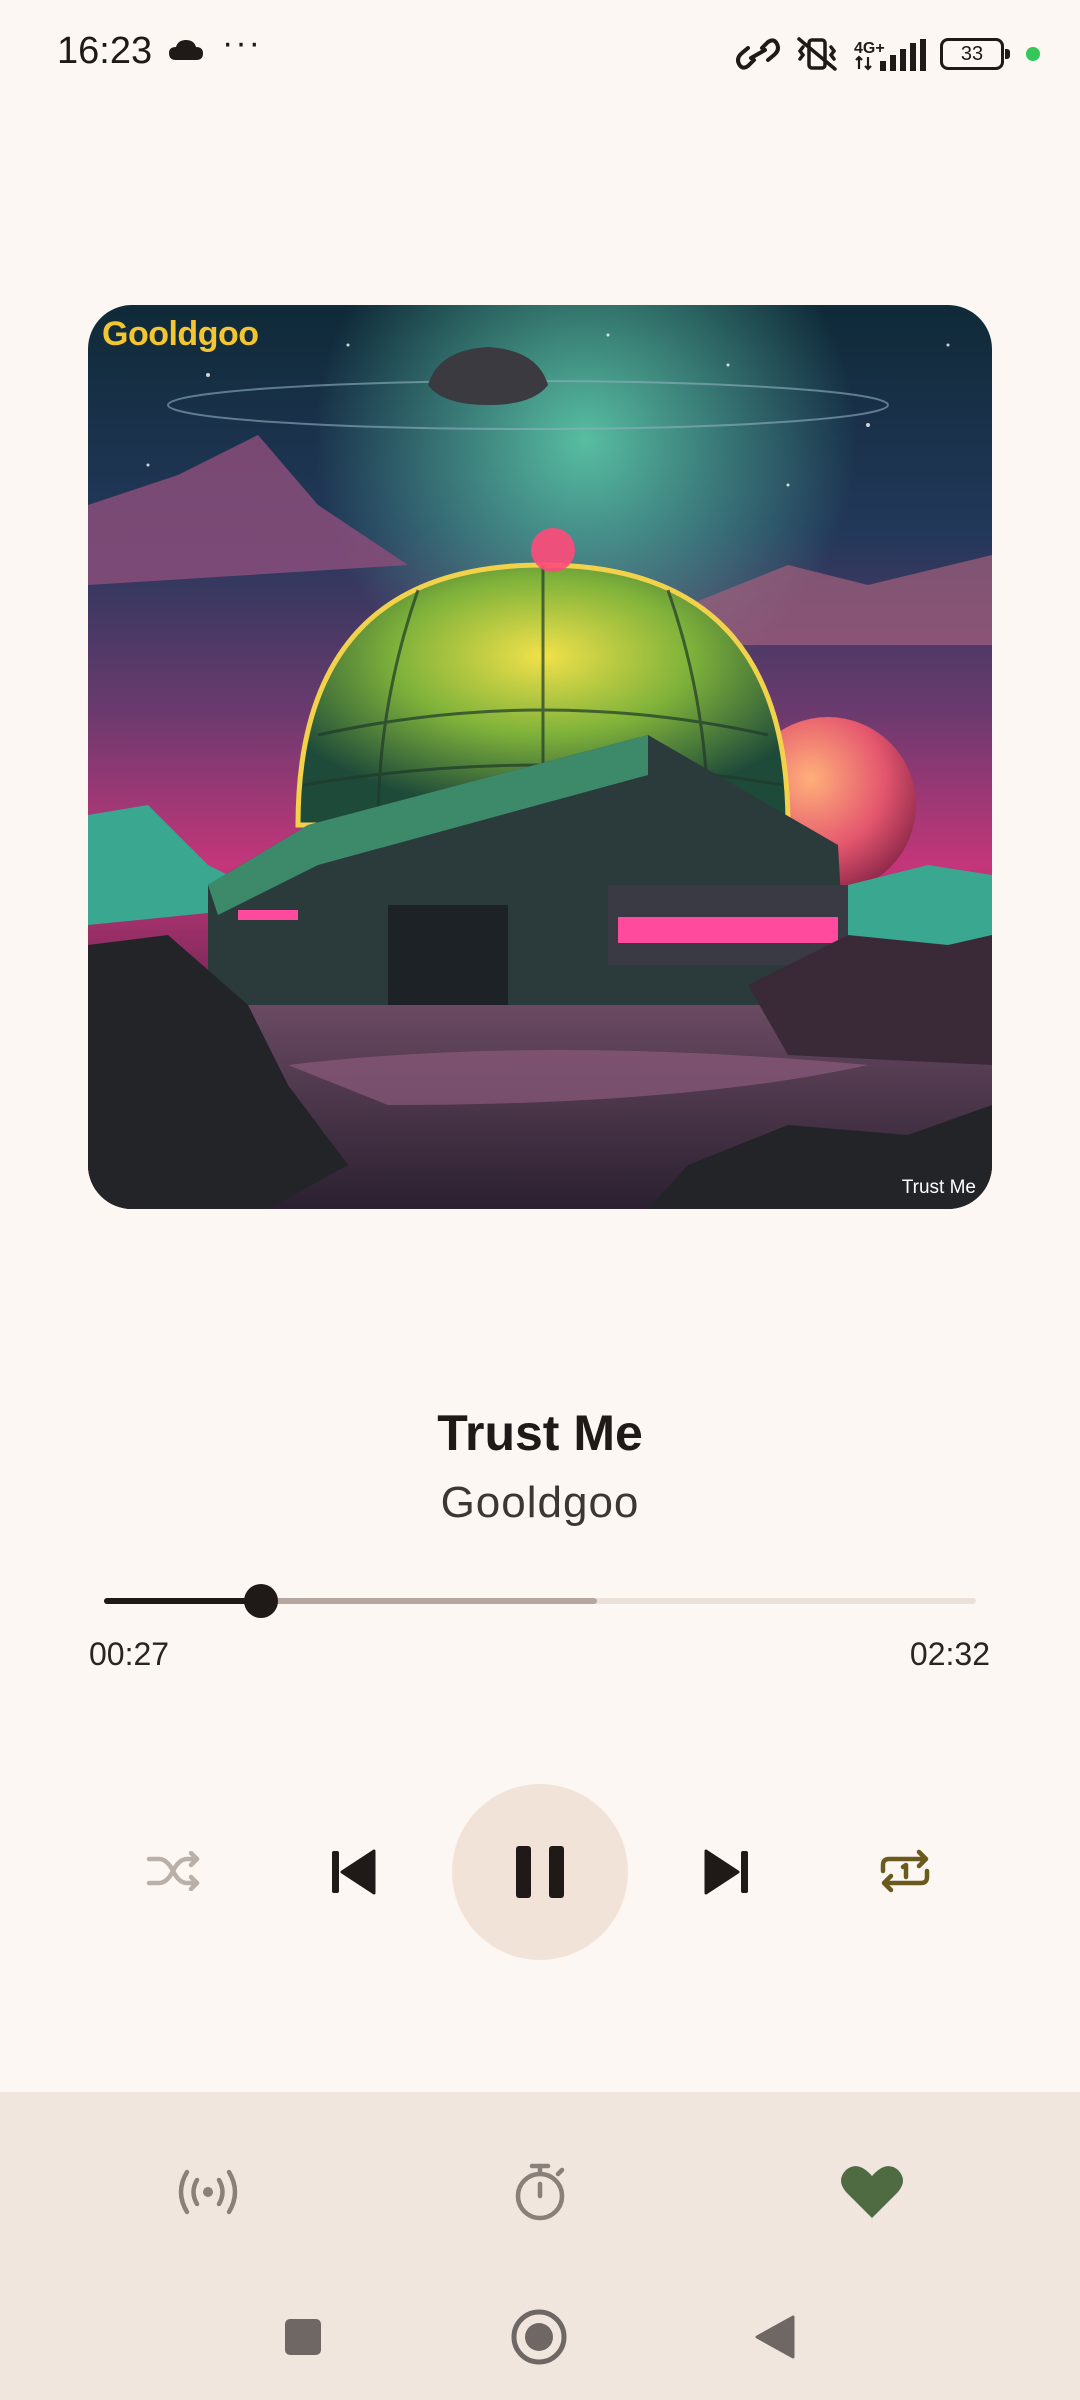 The width and height of the screenshot is (1080, 2400). Describe the element at coordinates (938, 1187) in the screenshot. I see `album-art-caption: Trust Me` at that location.